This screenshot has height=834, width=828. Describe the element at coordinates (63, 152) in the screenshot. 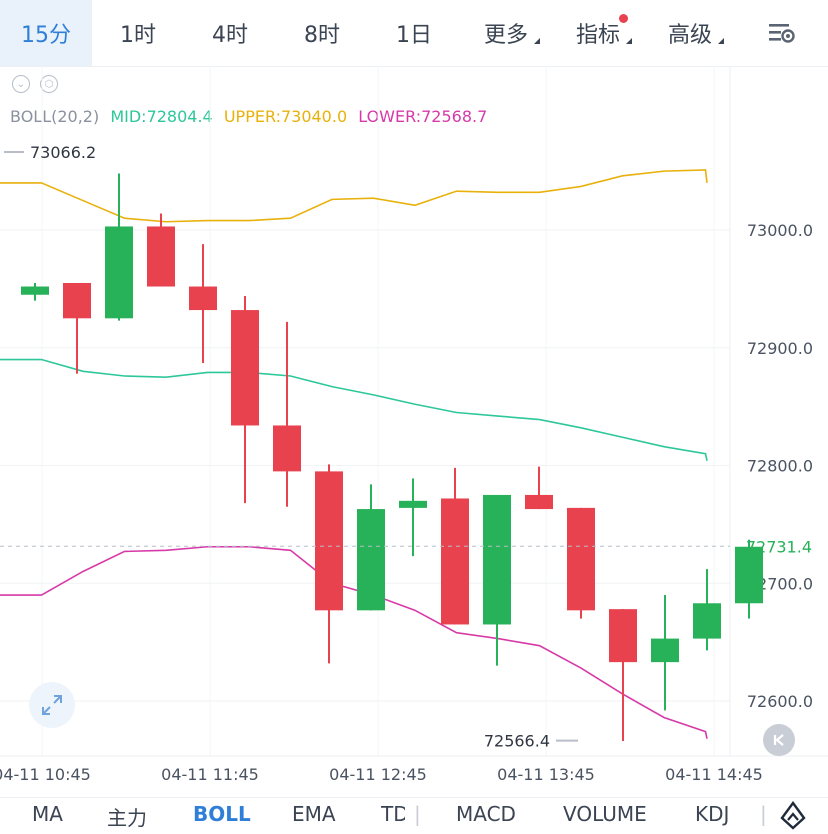

I see `high-price-label: 73066.2` at that location.